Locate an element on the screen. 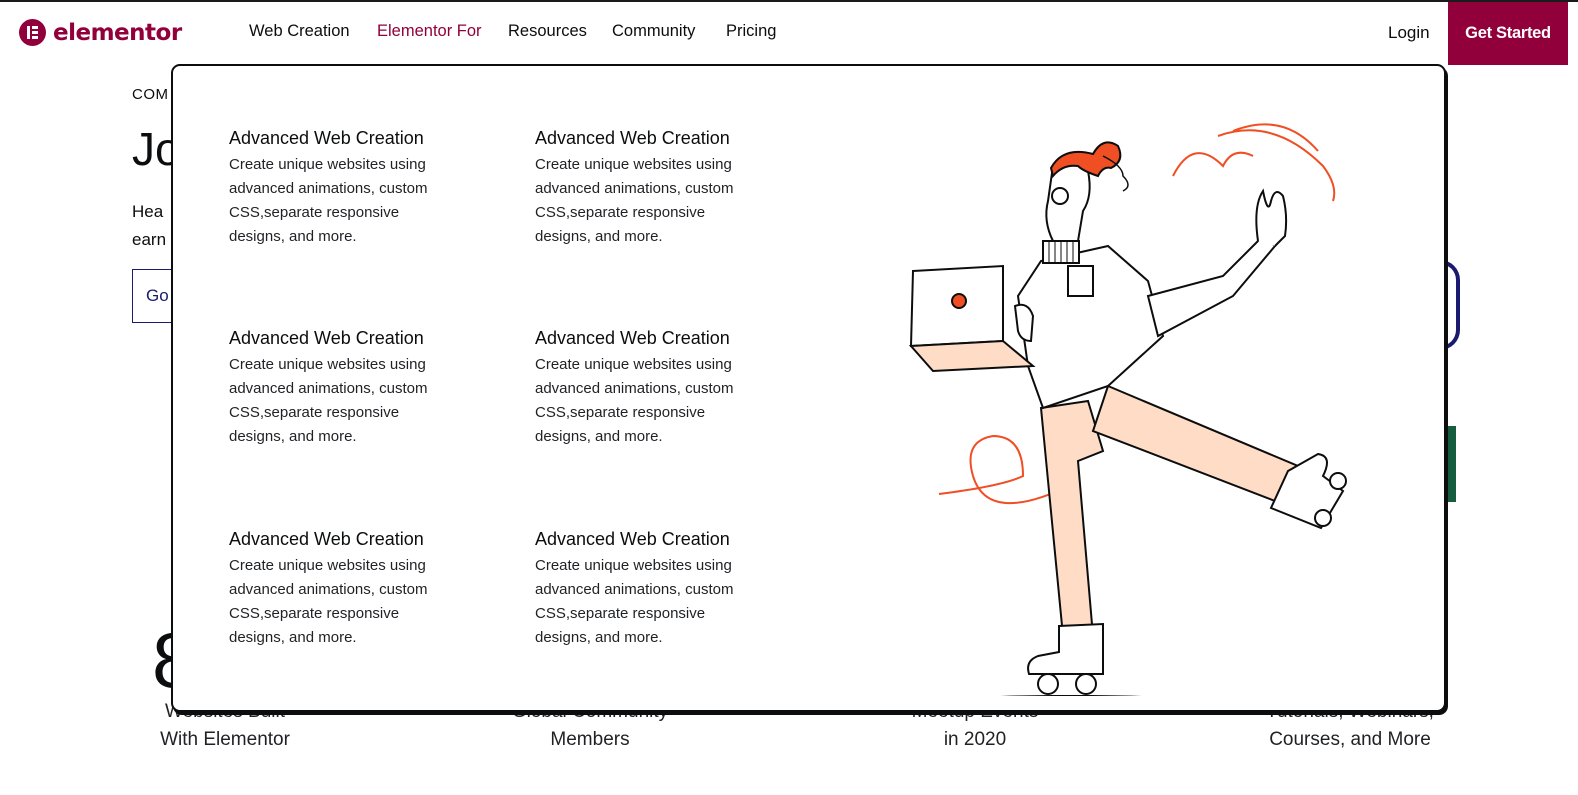  page-eyebrow: COM is located at coordinates (150, 94).